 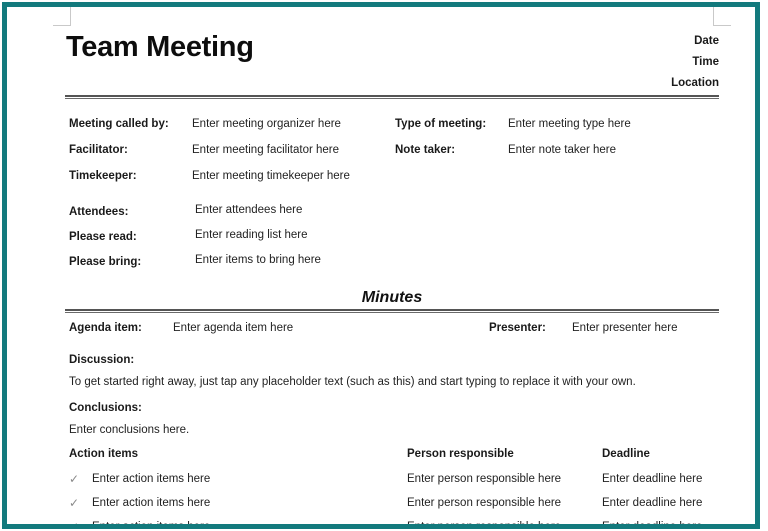 I want to click on label-meeting-called-by: Meeting called by:, so click(x=119, y=124).